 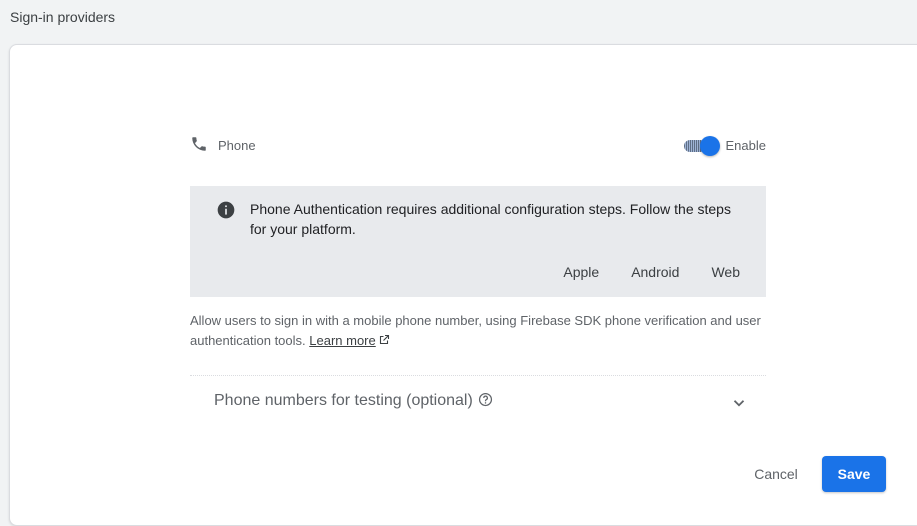 I want to click on provider-row: Phone Enable, so click(x=478, y=146).